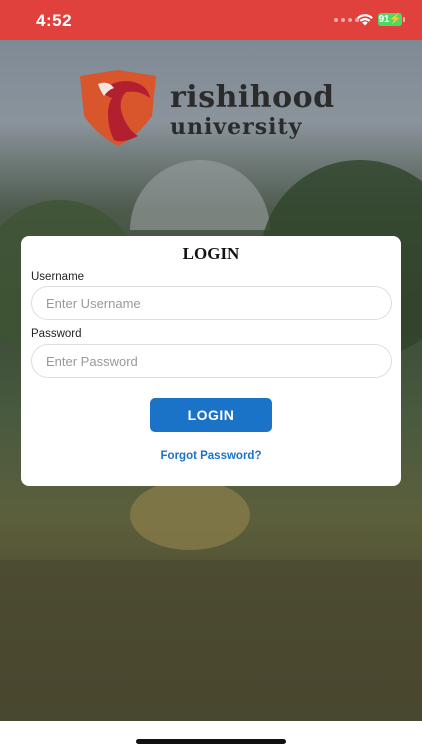 The height and width of the screenshot is (750, 422). Describe the element at coordinates (236, 127) in the screenshot. I see `logo-text-line2: university` at that location.